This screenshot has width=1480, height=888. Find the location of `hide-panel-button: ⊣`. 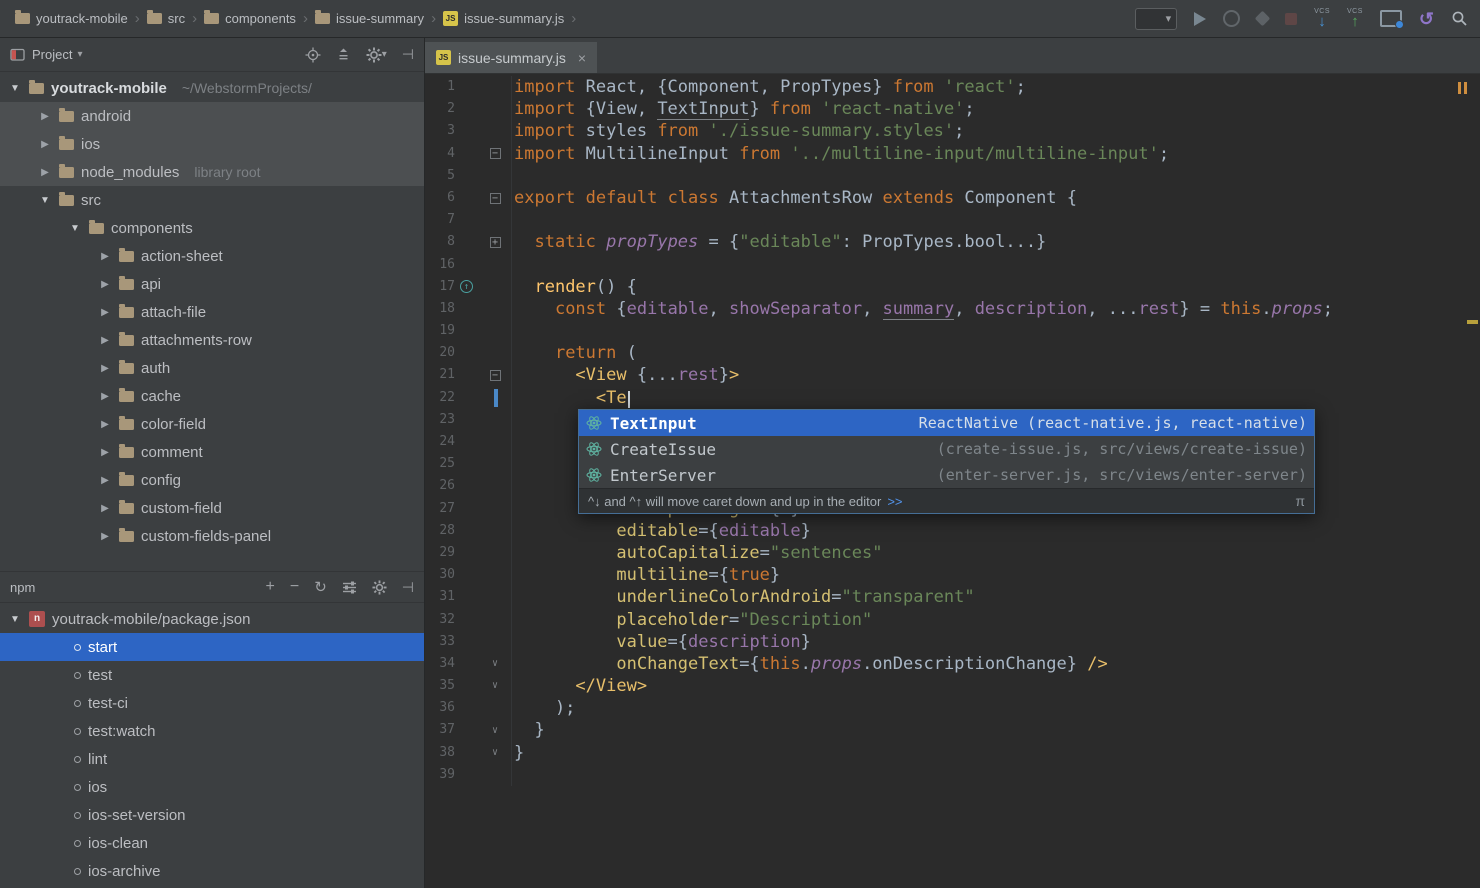

hide-panel-button: ⊣ is located at coordinates (408, 54).